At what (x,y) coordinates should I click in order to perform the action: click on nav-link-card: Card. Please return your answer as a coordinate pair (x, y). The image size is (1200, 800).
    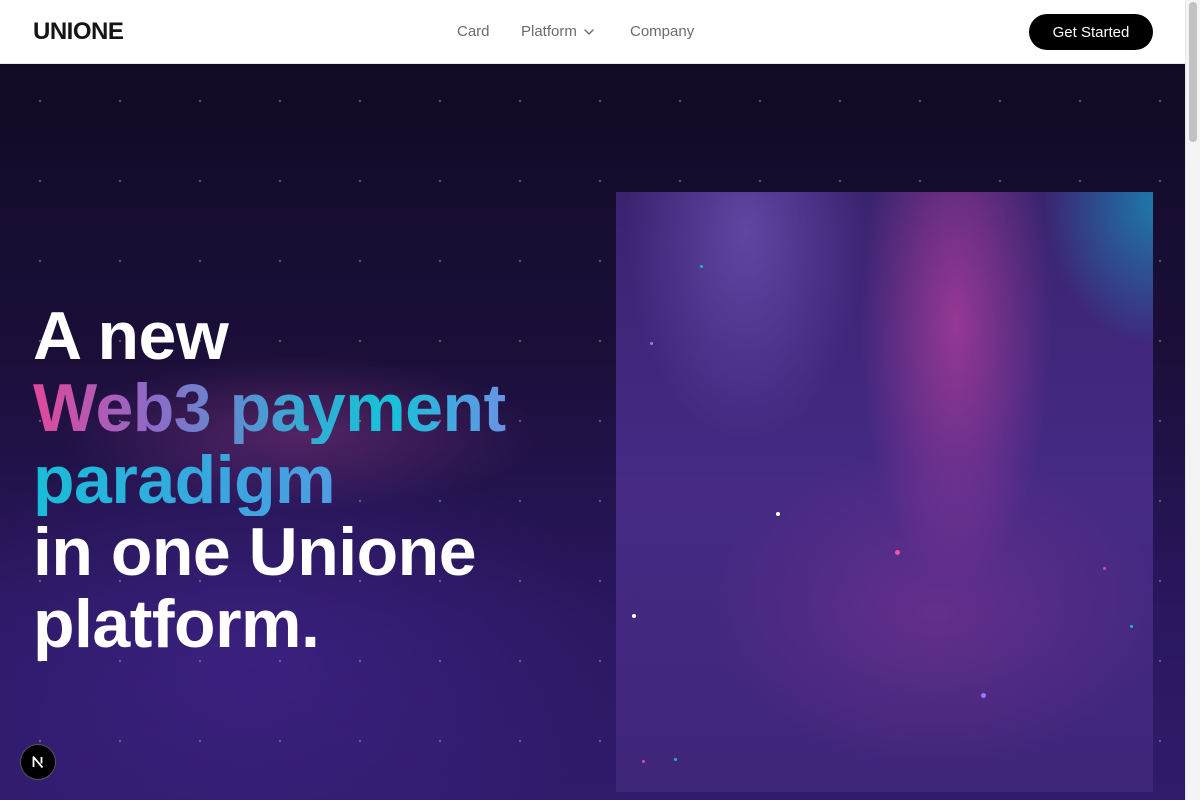
    Looking at the image, I should click on (473, 31).